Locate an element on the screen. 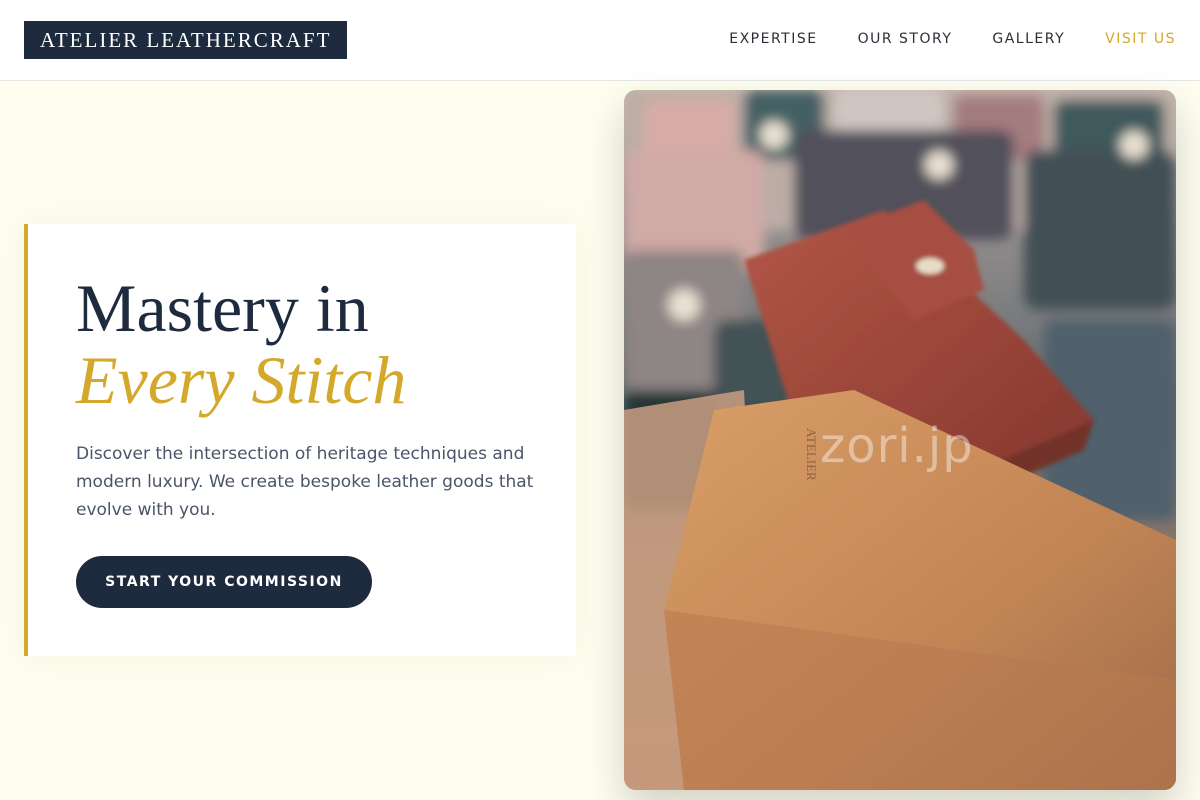  nav-link-our-story: OUR STORY is located at coordinates (905, 39).